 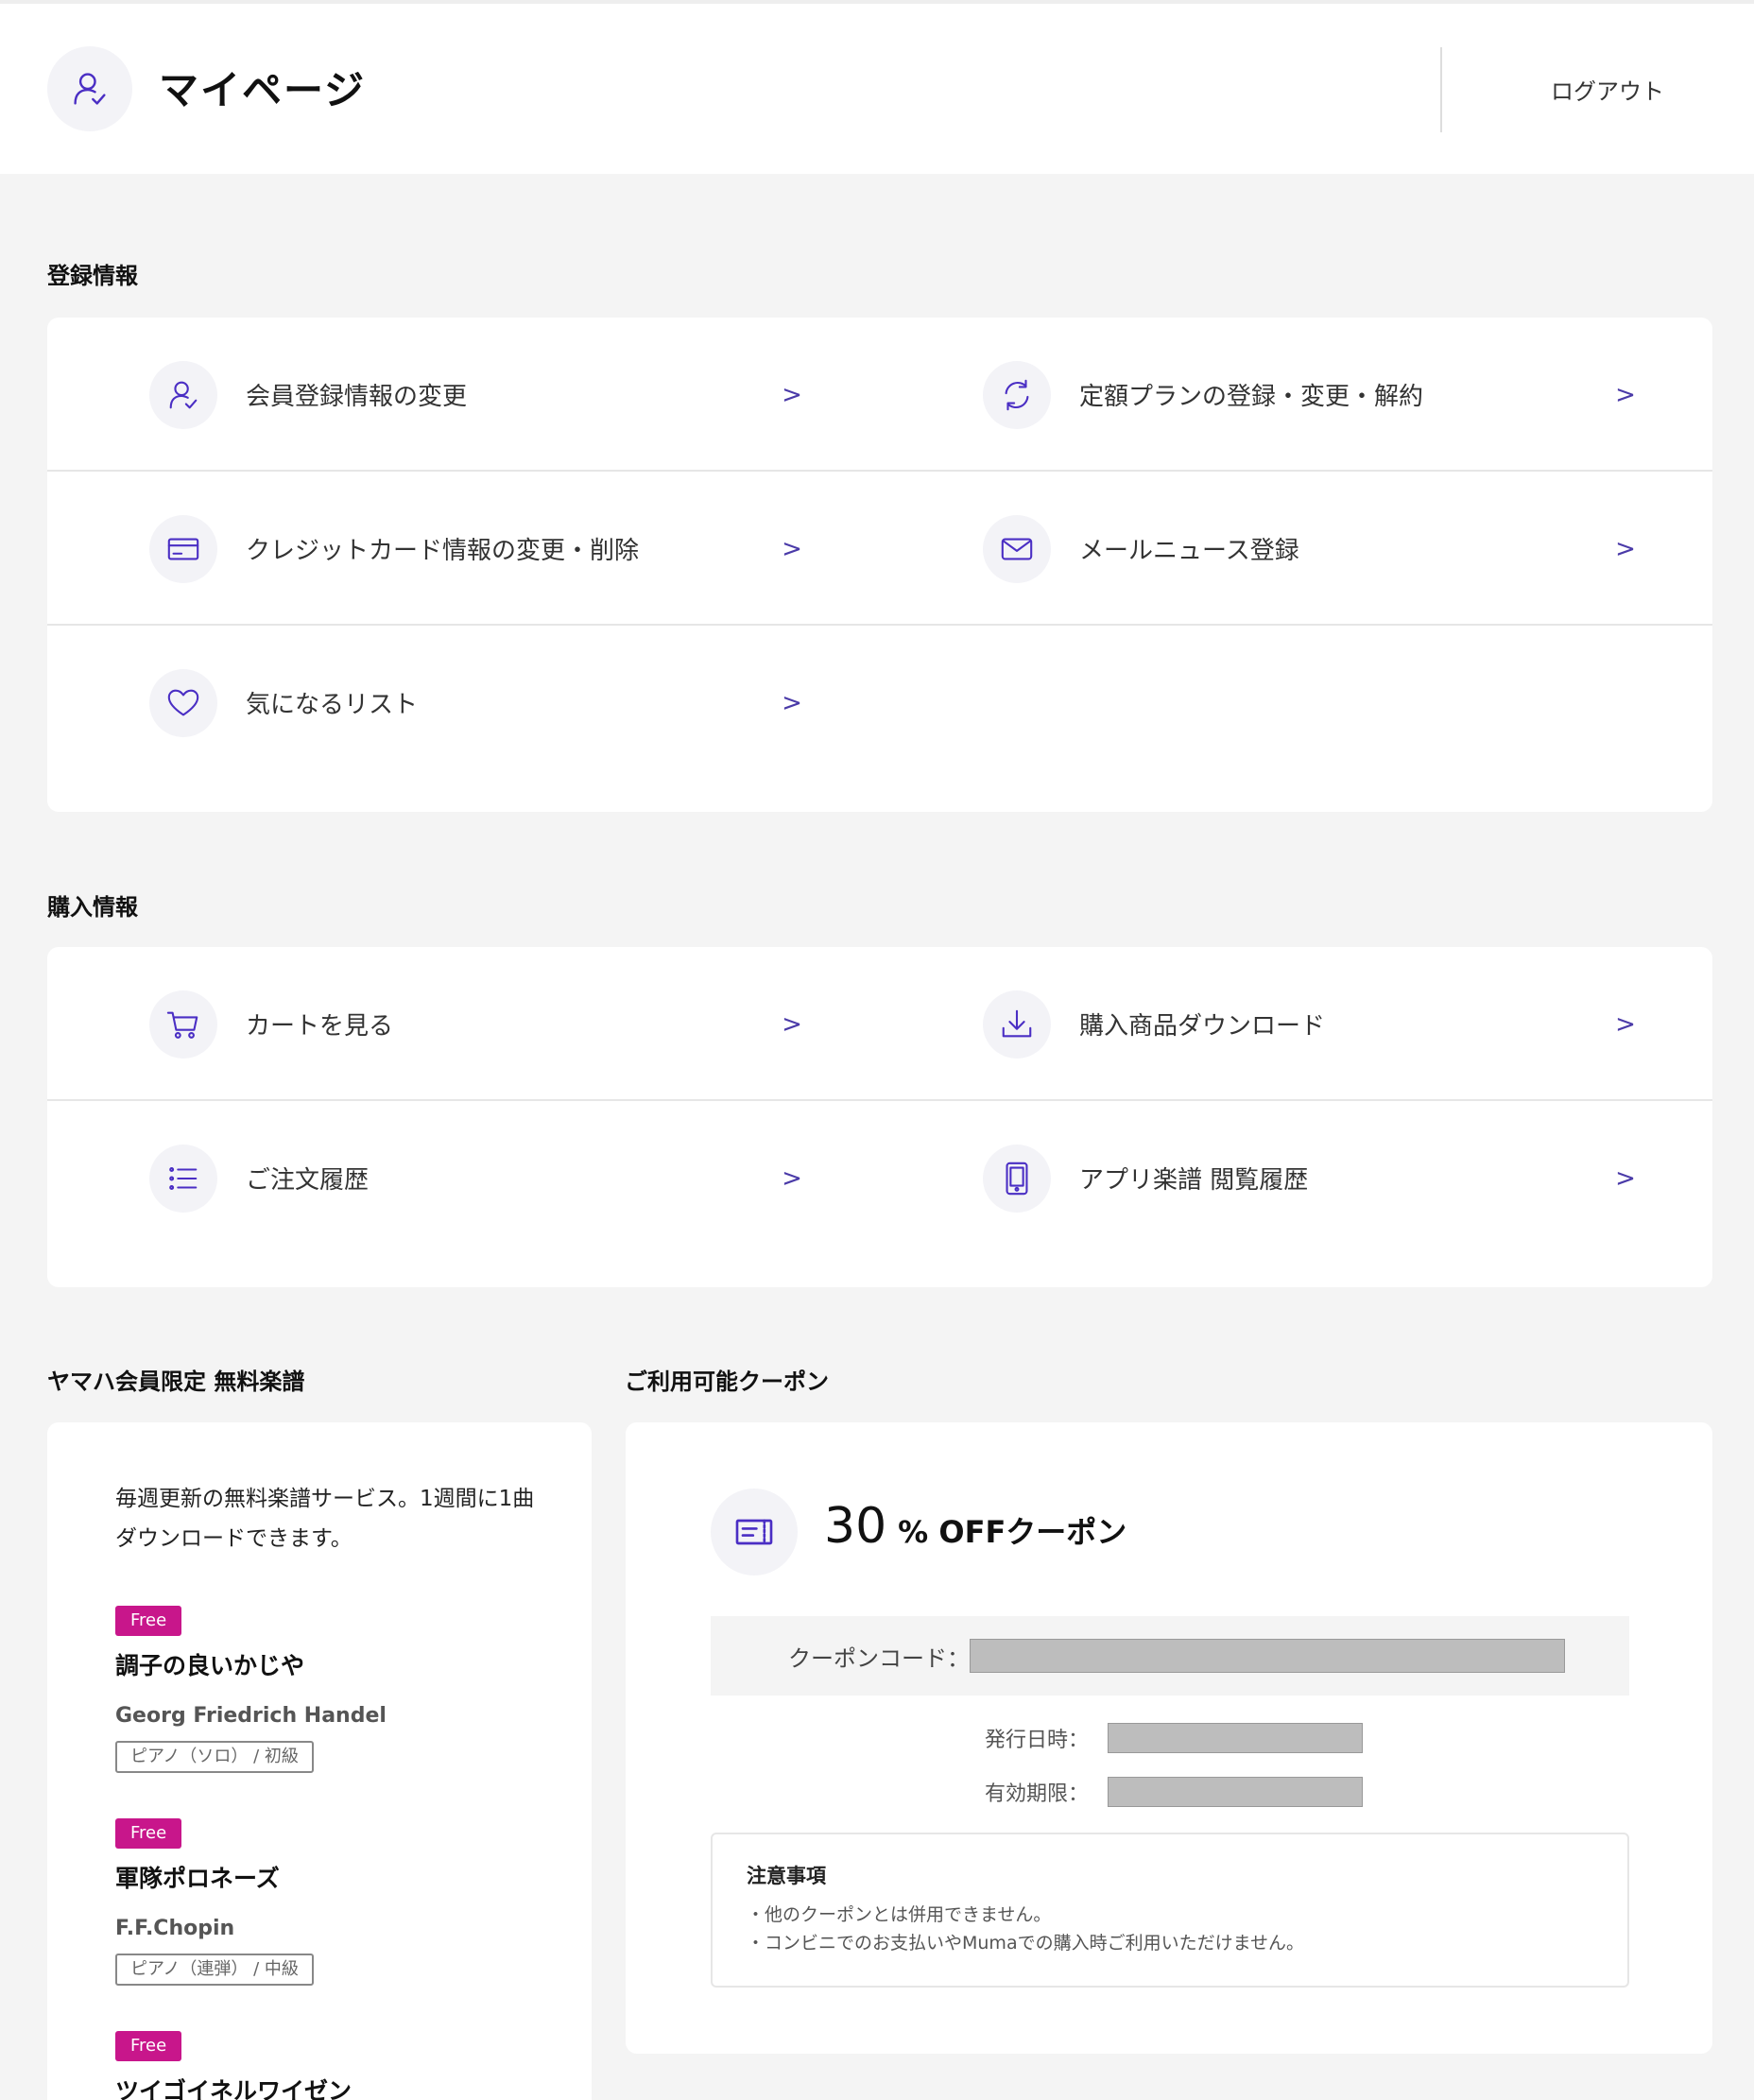 I want to click on purchased-download-link: 購入商品ダウンロード >, so click(x=1313, y=1024).